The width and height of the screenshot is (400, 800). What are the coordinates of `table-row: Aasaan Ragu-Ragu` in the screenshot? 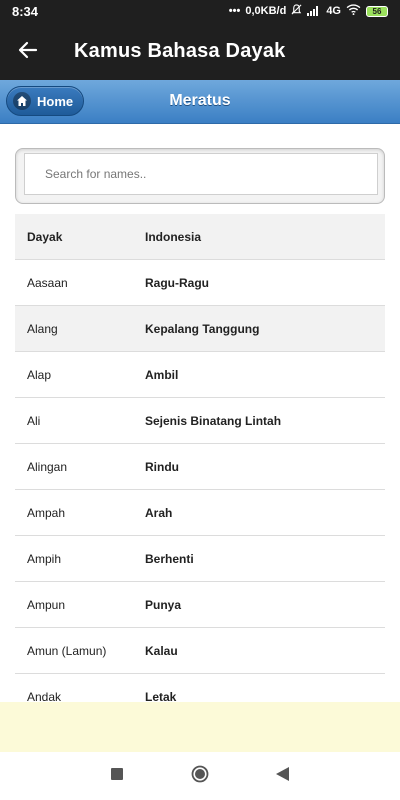 It's located at (200, 283).